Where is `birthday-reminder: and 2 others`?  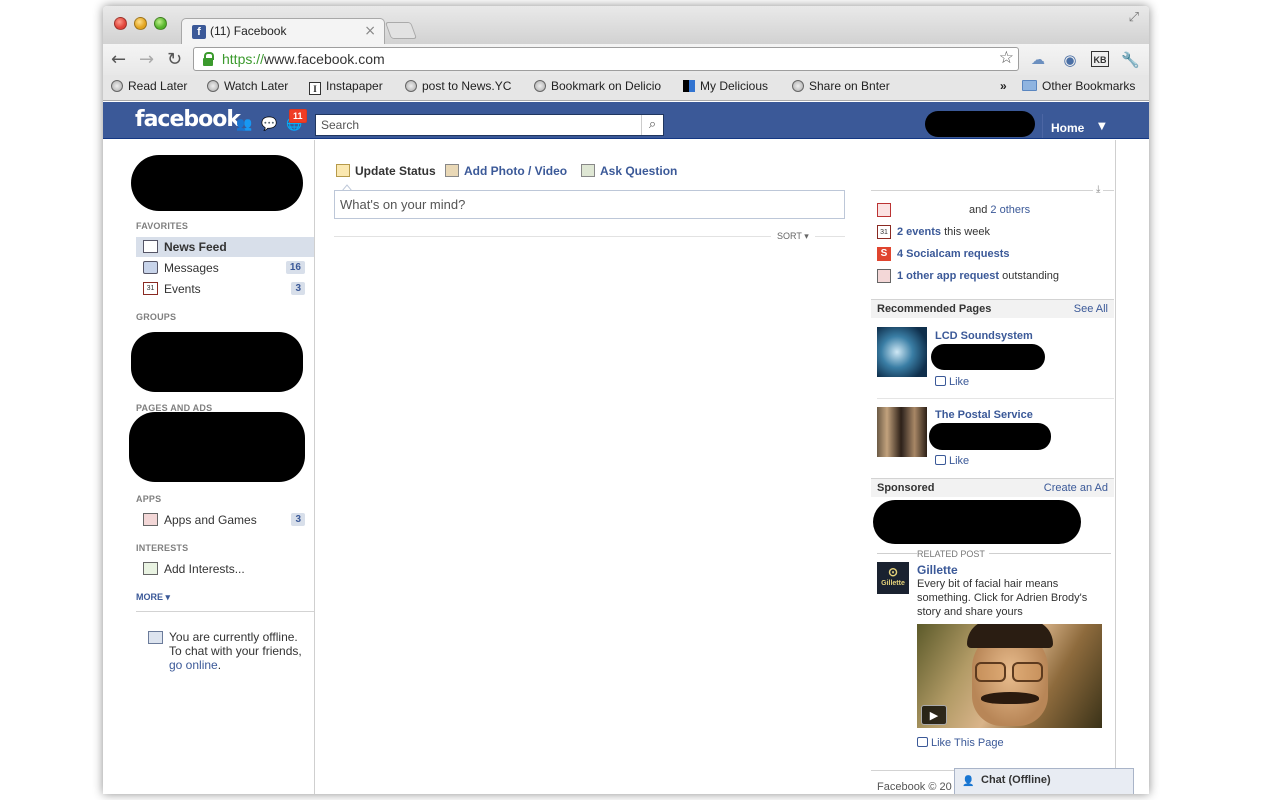
birthday-reminder: and 2 others is located at coordinates (992, 211).